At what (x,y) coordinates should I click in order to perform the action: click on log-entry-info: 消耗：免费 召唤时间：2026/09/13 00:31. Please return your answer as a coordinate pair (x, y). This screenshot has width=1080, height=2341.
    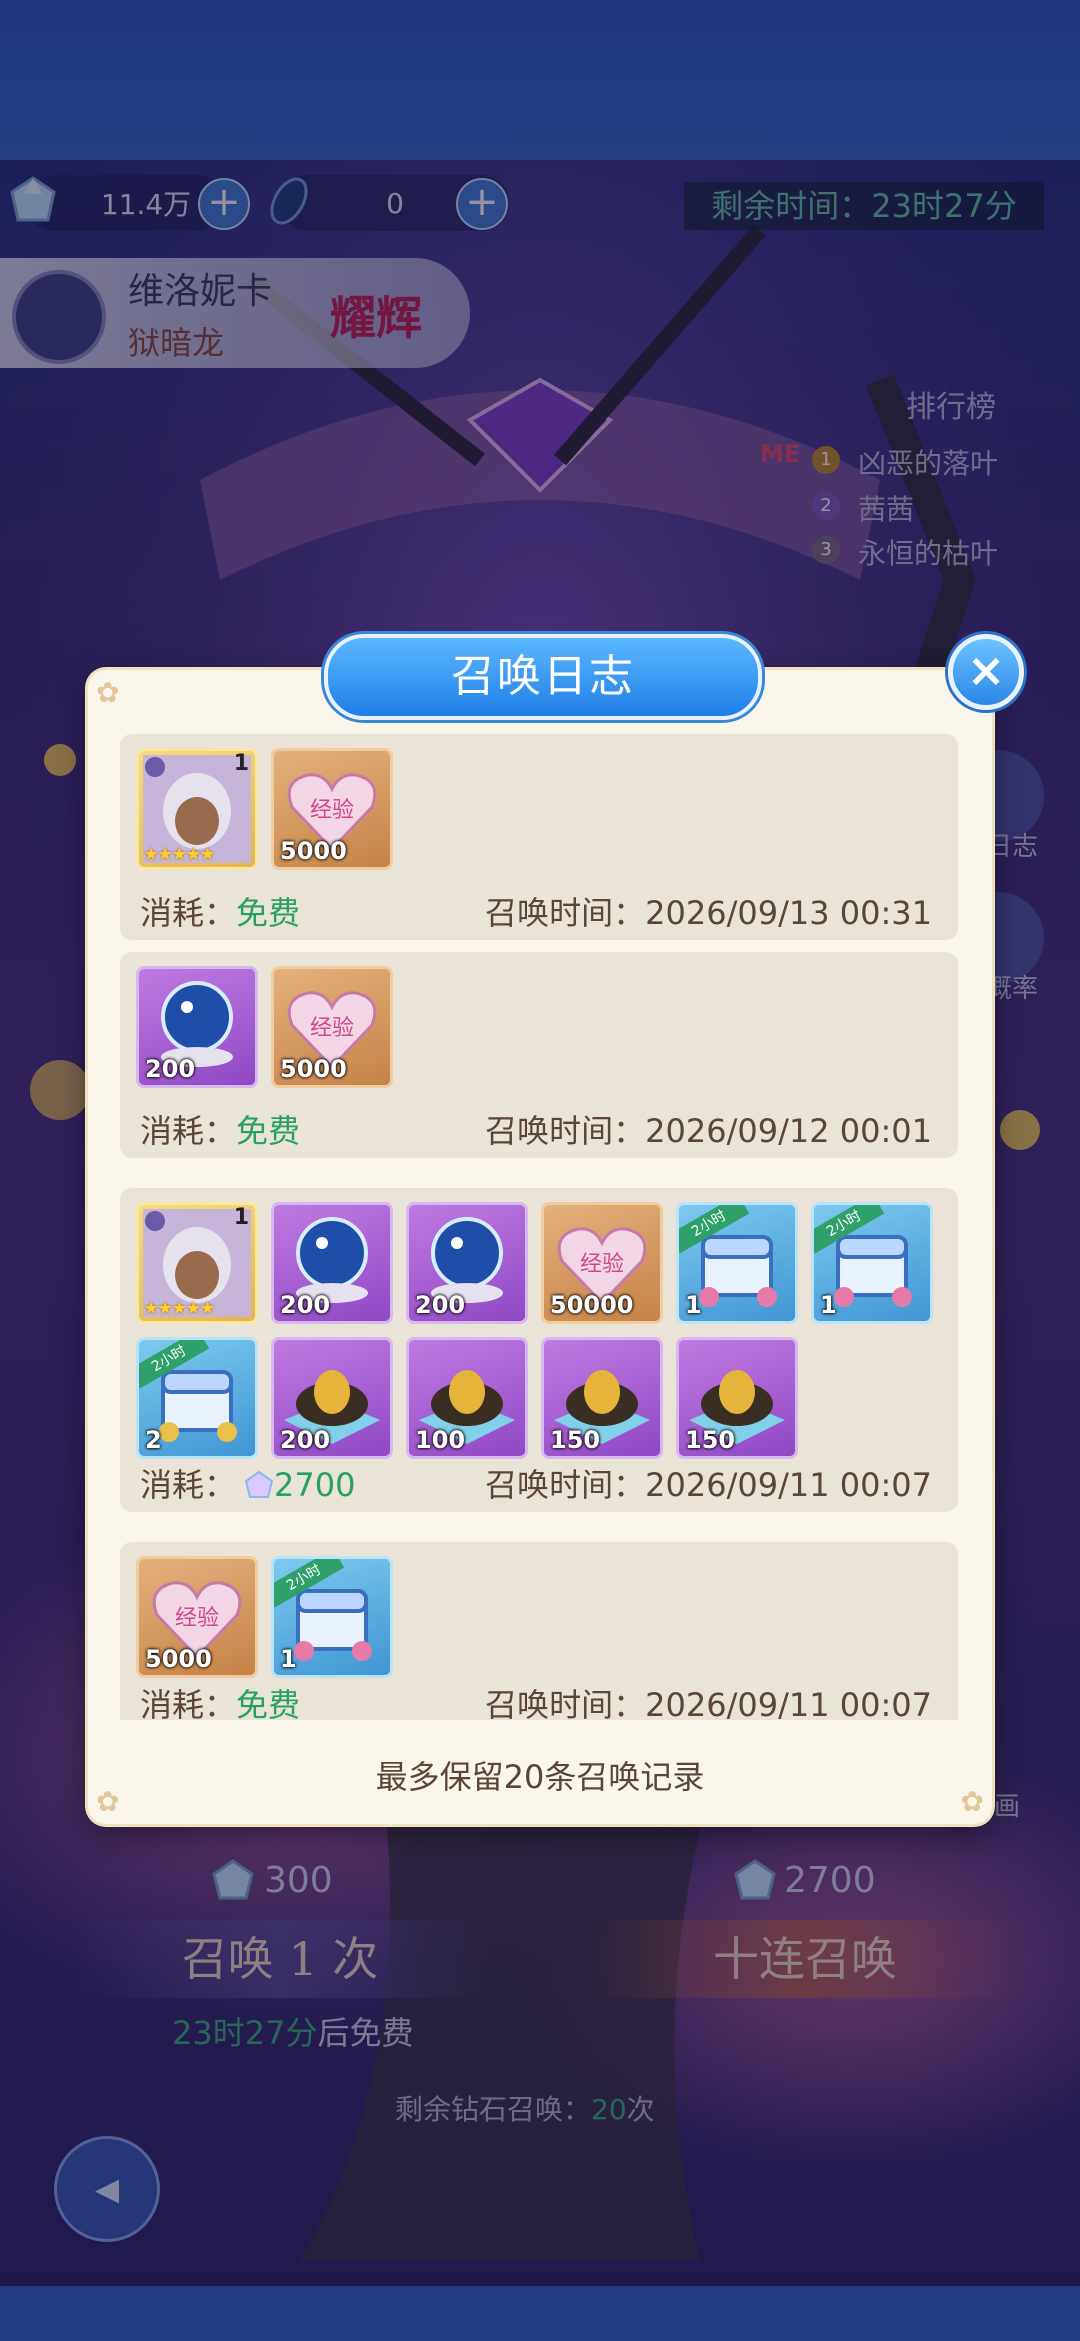
    Looking at the image, I should click on (543, 911).